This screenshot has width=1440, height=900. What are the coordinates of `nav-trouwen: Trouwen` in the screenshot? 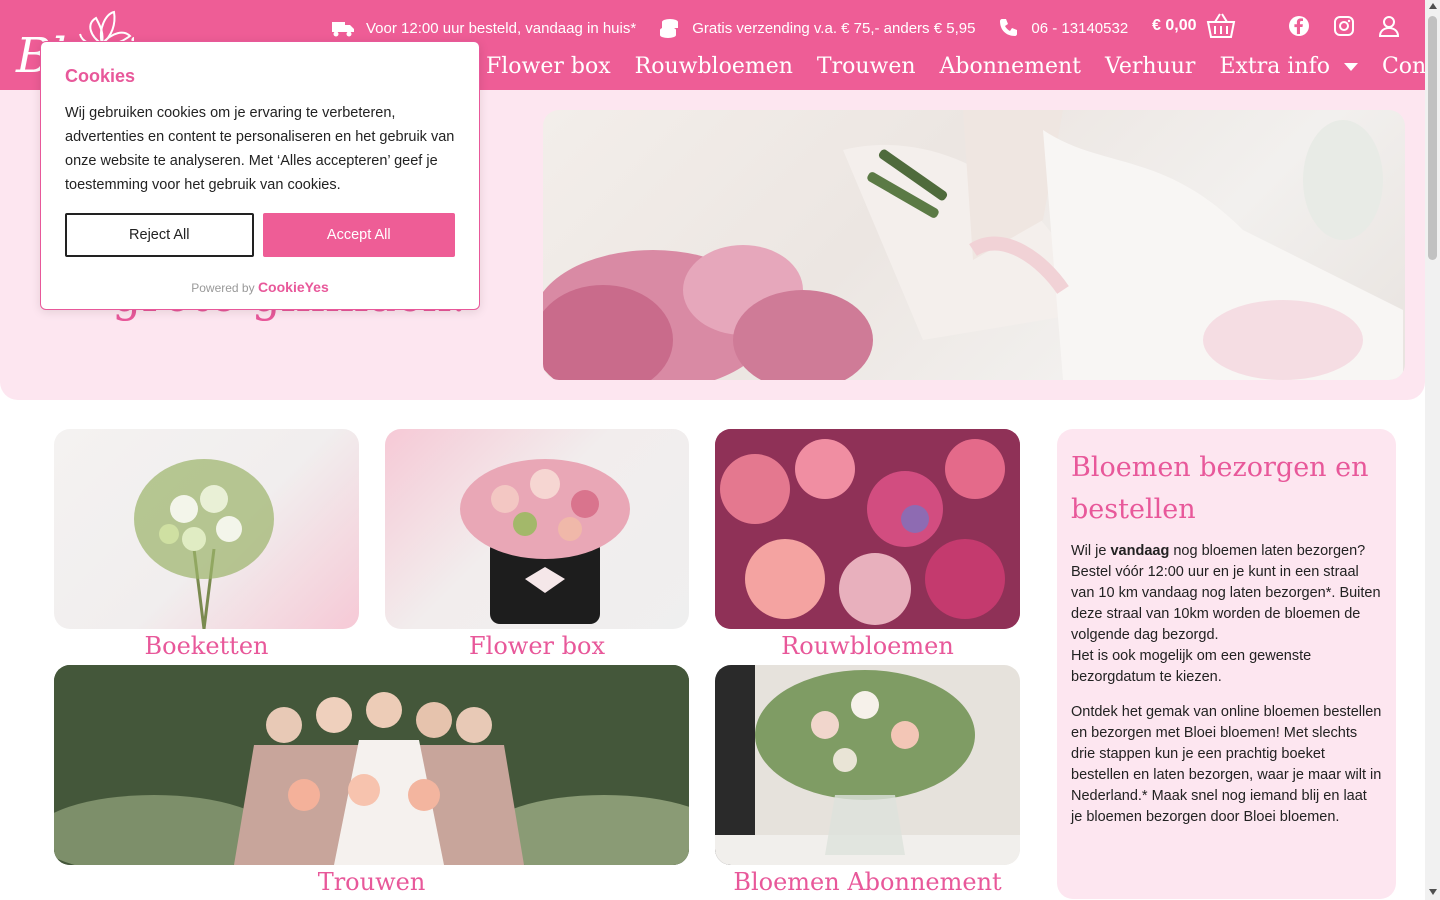 It's located at (866, 66).